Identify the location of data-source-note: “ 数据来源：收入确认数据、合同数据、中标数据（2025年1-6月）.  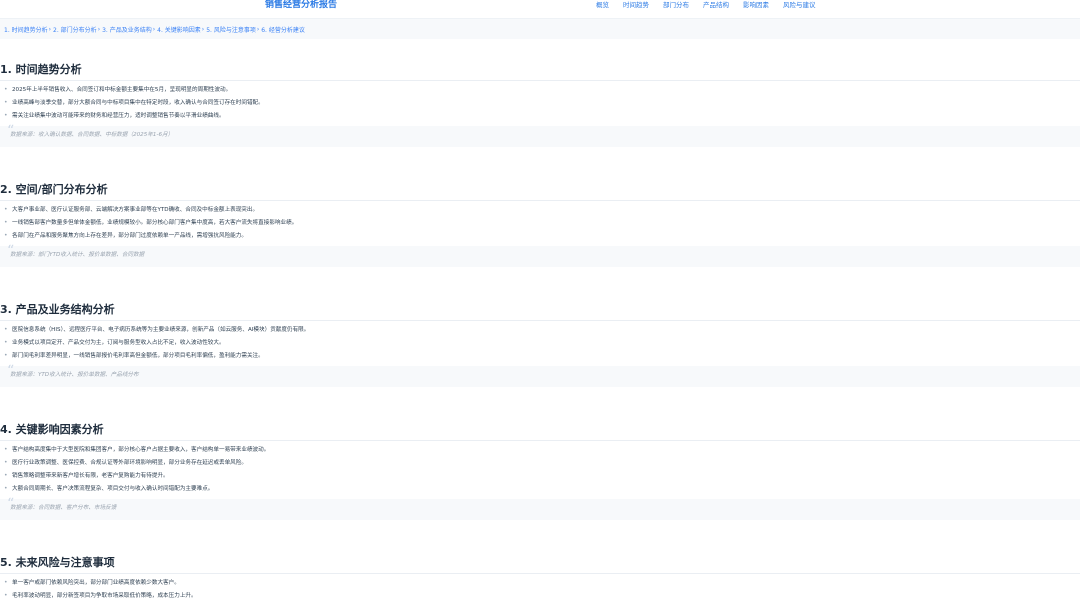
(540, 135).